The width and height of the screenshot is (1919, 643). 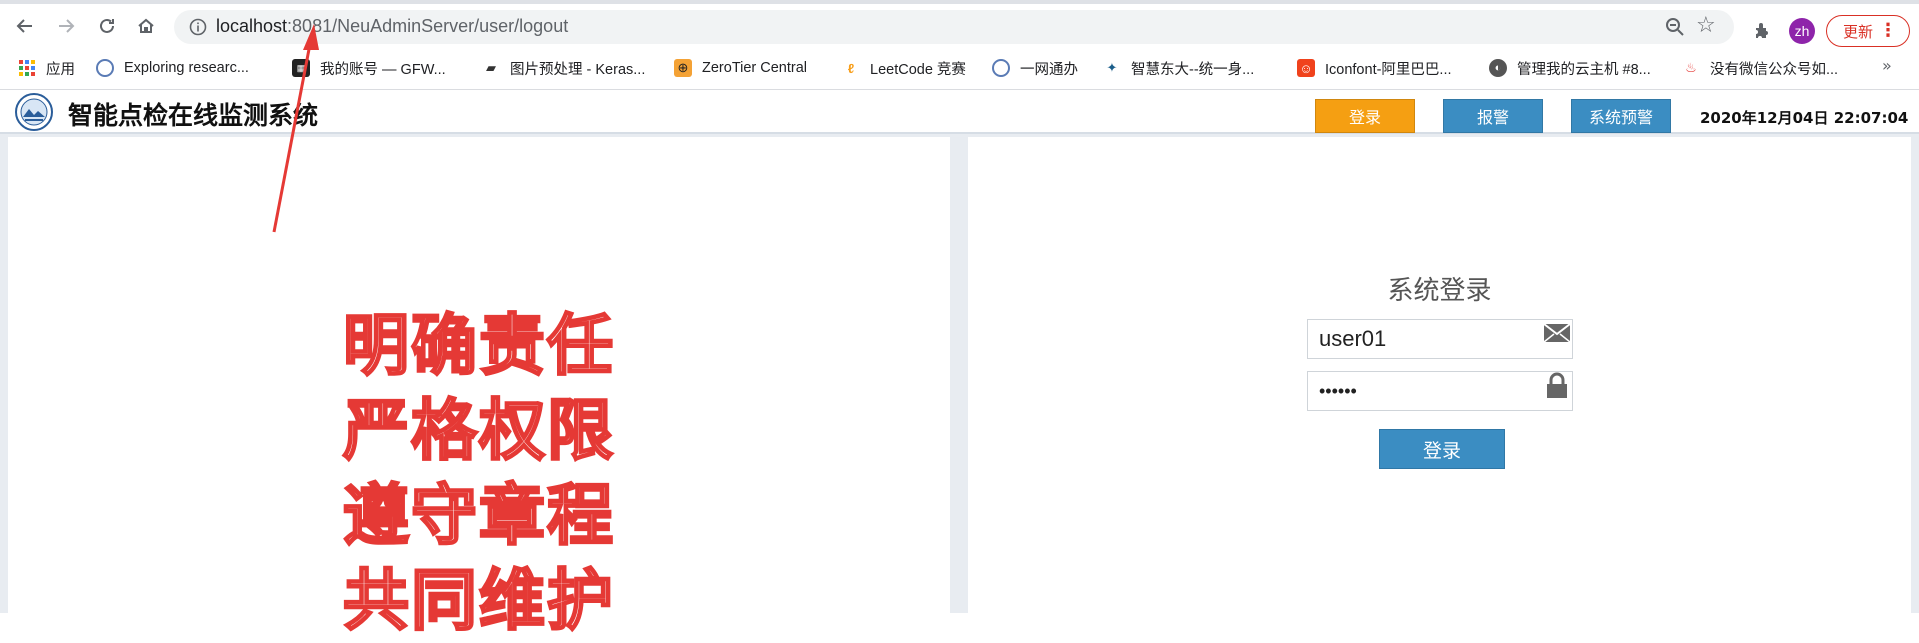 I want to click on update-button: 更新 ⋮, so click(x=1868, y=31).